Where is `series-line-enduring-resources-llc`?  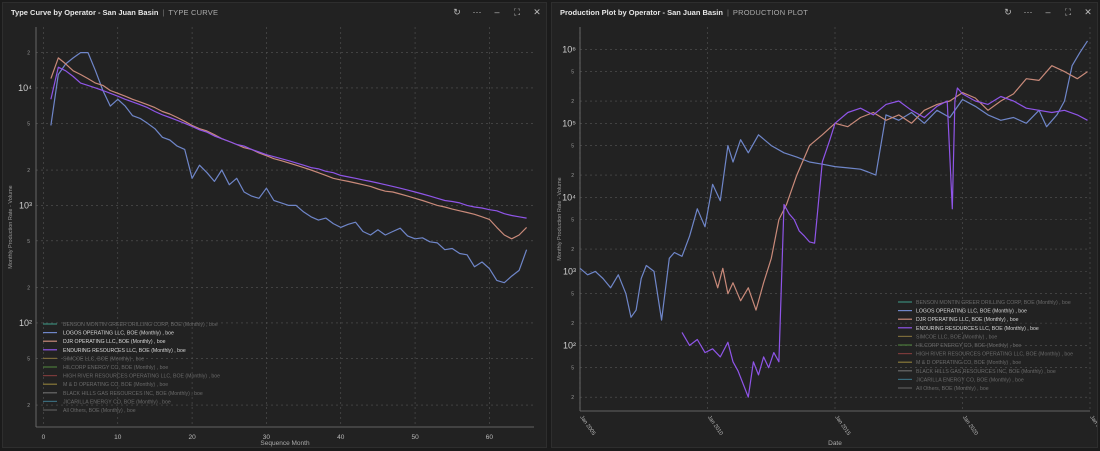
series-line-enduring-resources-llc is located at coordinates (288, 142).